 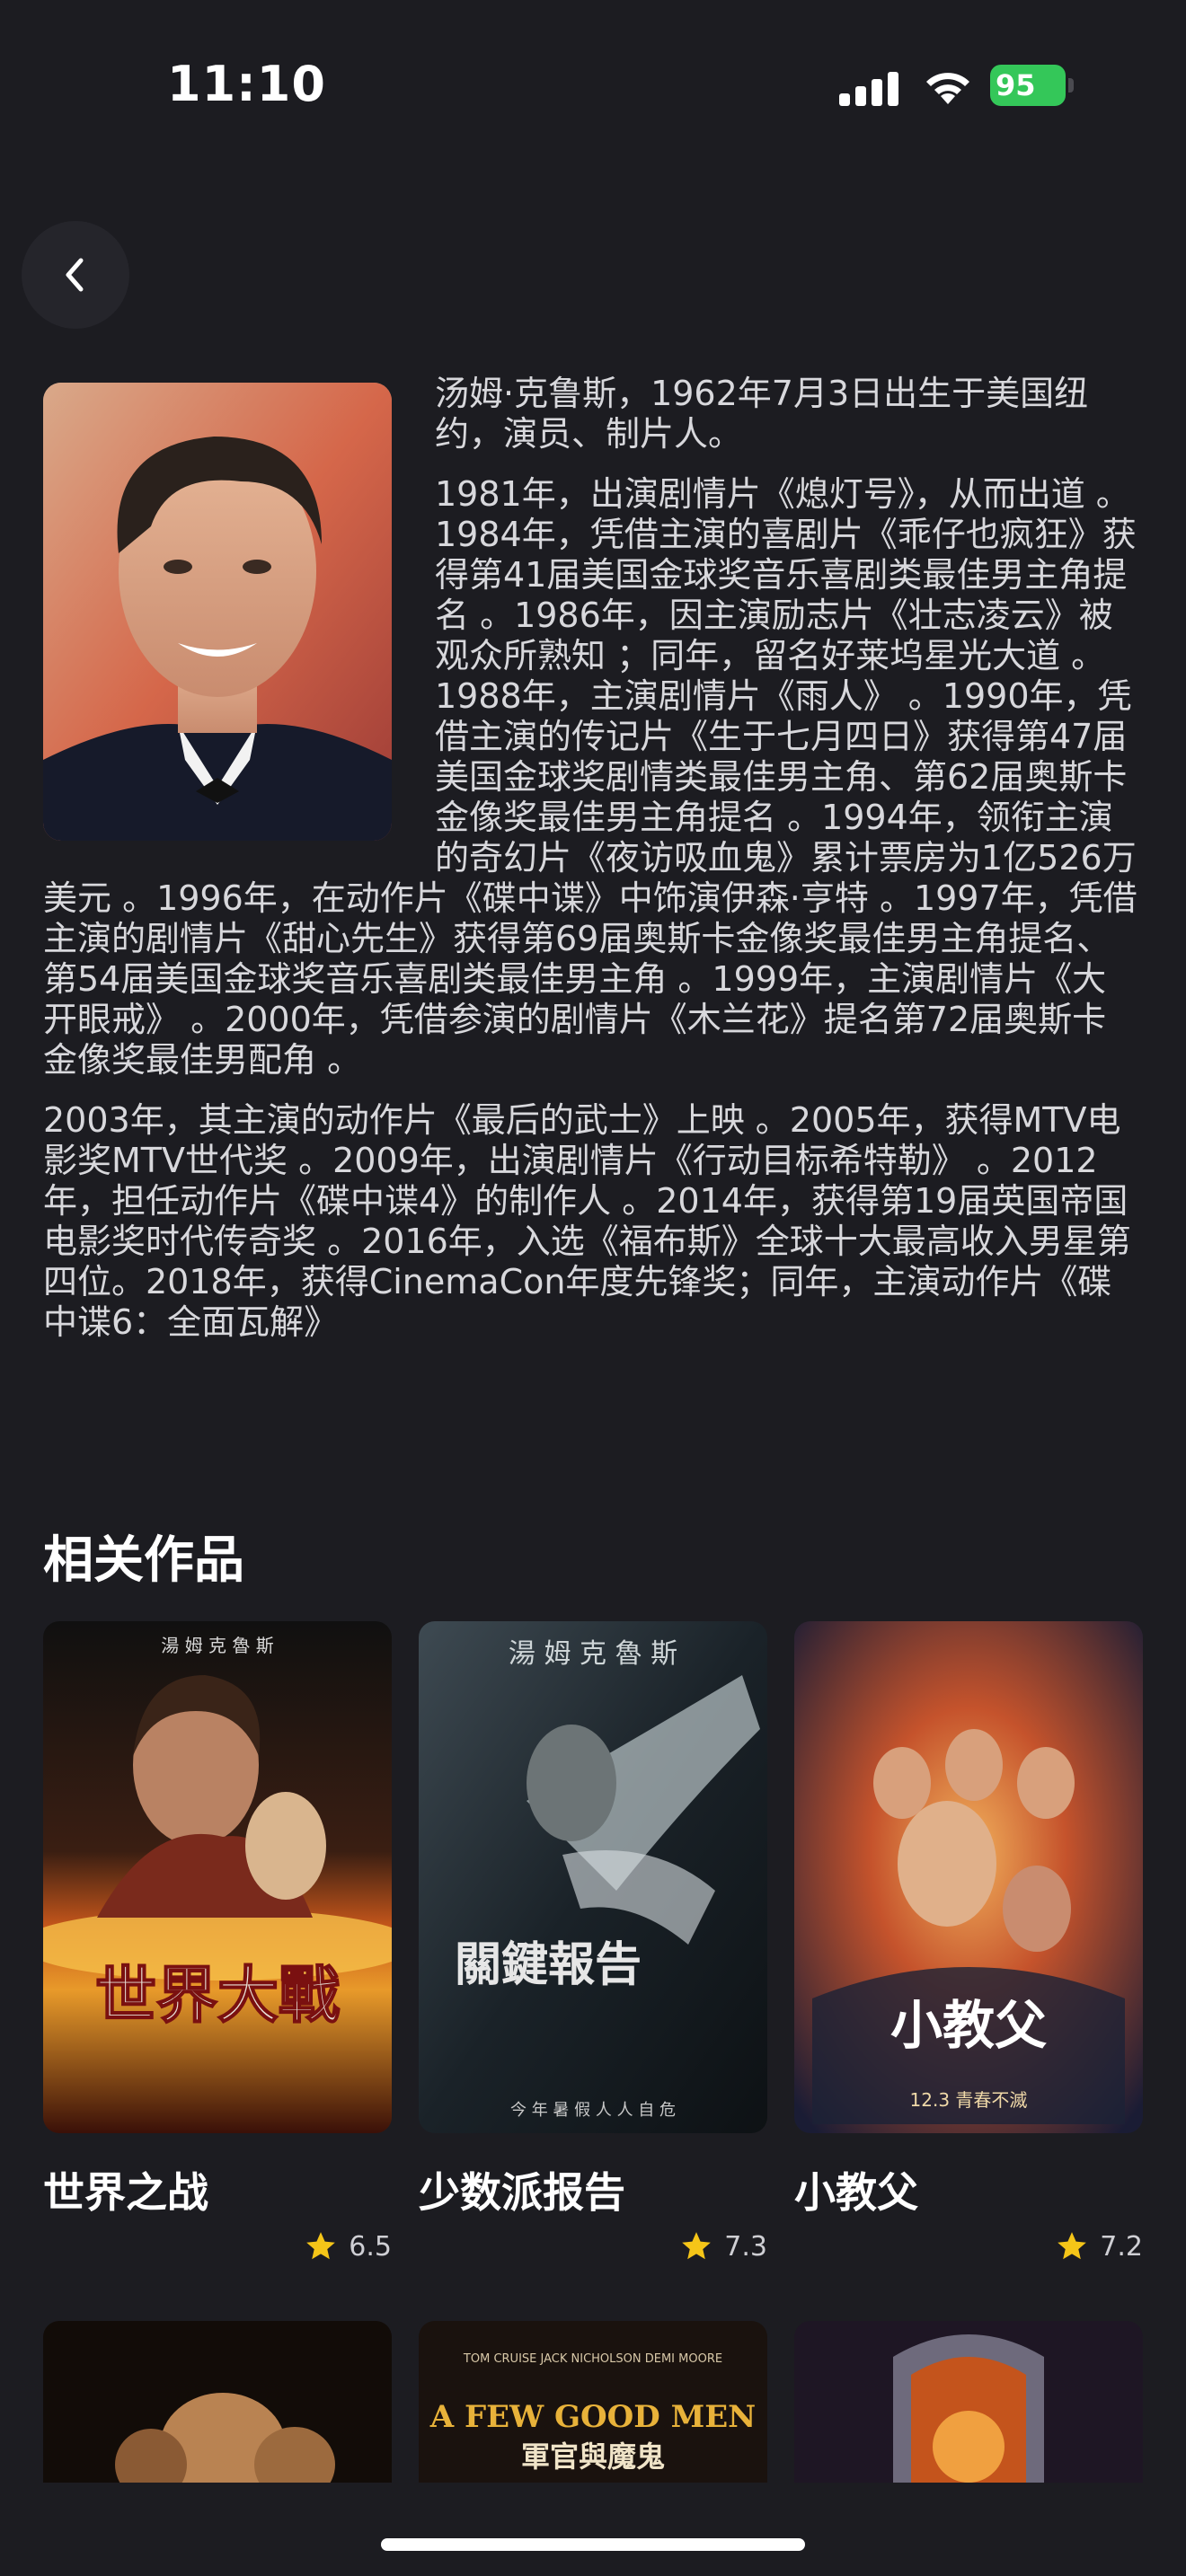 I want to click on related-works-title: 相关作品, so click(x=143, y=1560).